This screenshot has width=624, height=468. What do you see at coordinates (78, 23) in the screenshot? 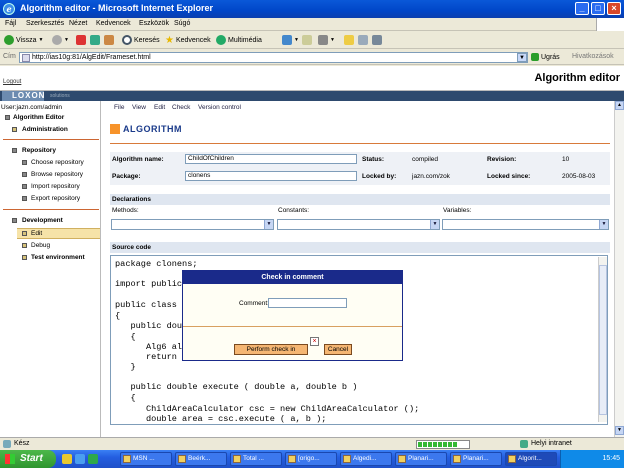
I see `menu-view: Nézet` at bounding box center [78, 23].